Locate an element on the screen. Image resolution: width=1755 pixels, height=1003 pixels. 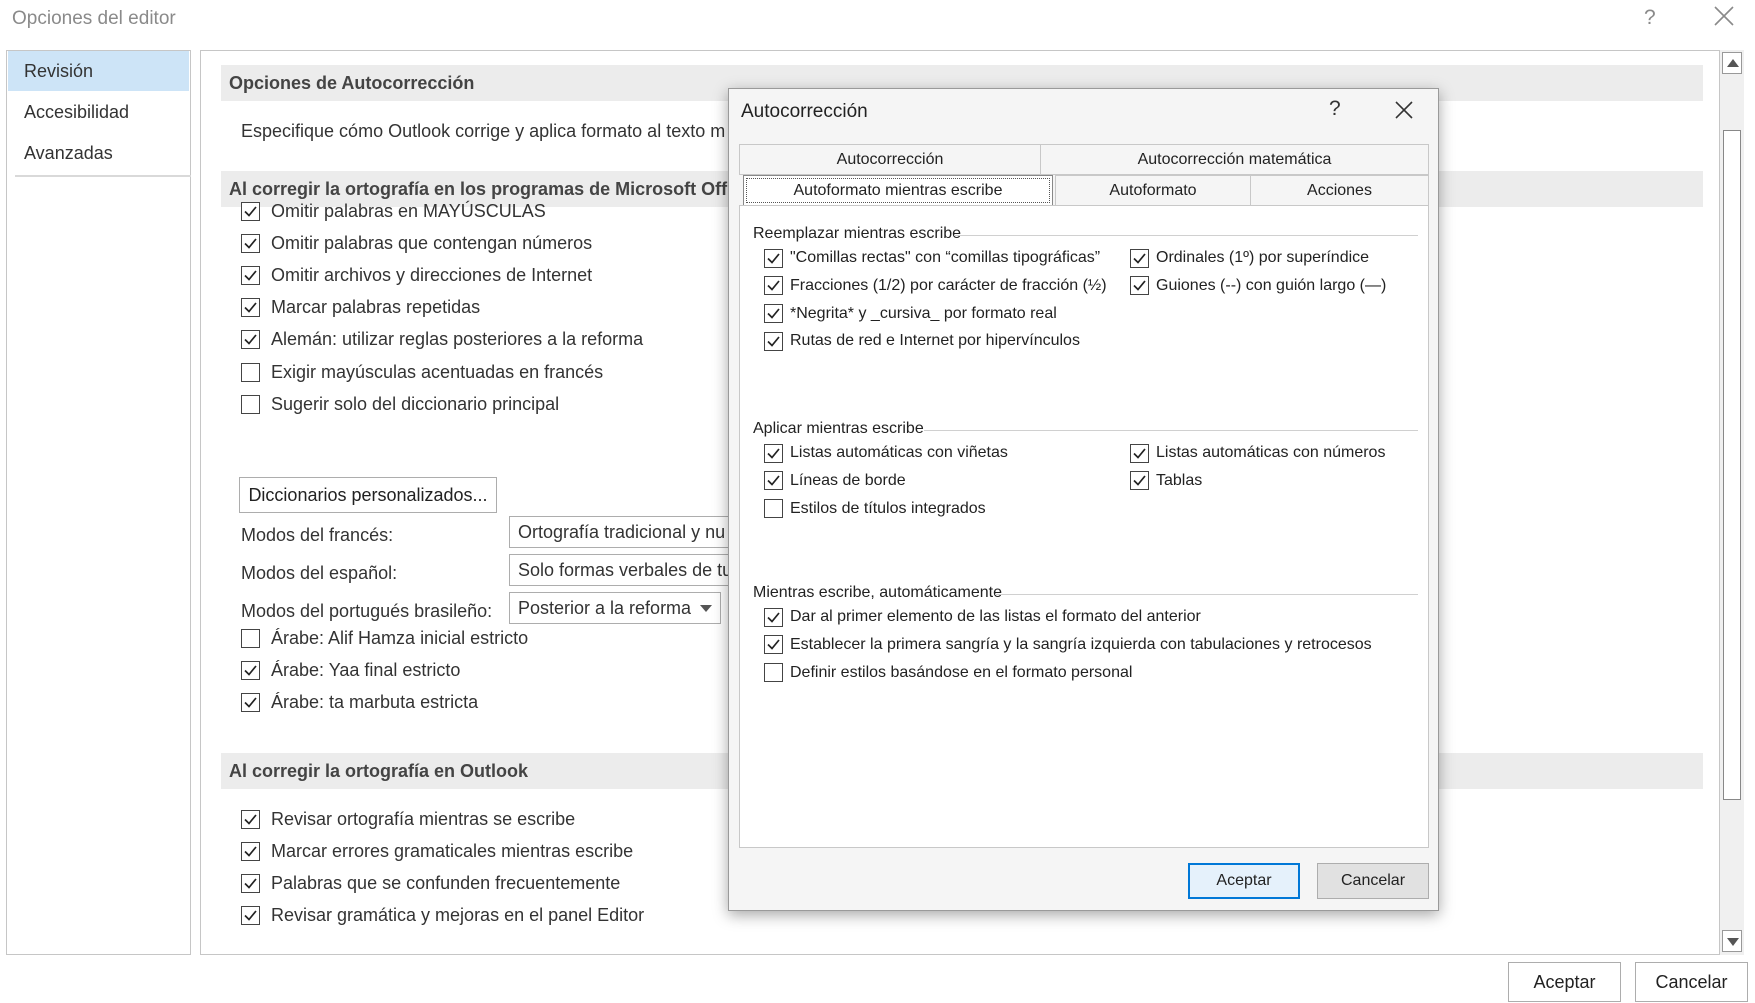
tab-autocorreccion: Autocorrección is located at coordinates (890, 159).